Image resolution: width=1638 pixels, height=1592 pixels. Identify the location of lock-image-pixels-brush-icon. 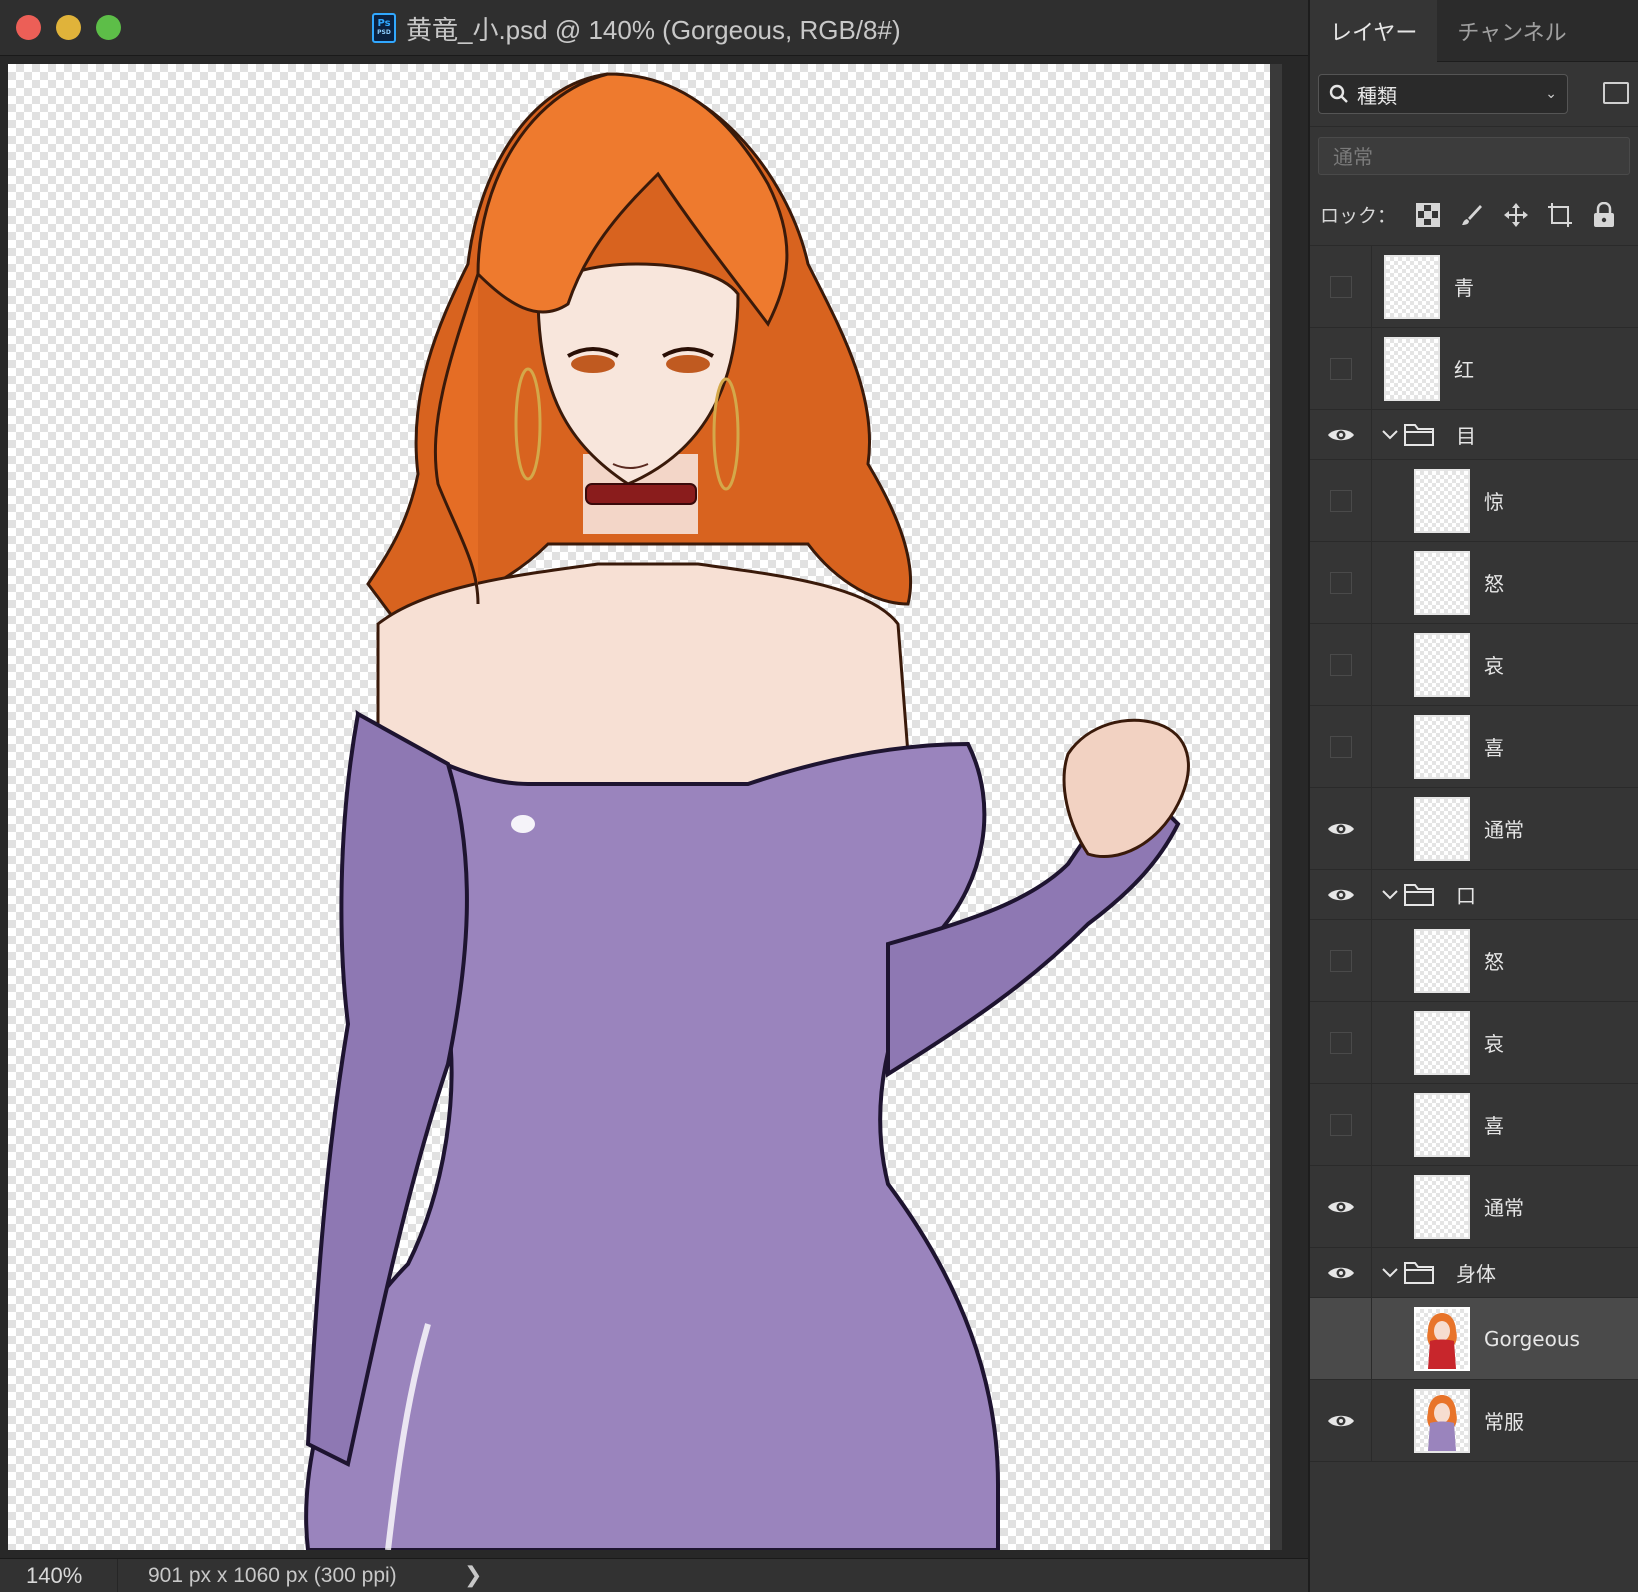
(1472, 215).